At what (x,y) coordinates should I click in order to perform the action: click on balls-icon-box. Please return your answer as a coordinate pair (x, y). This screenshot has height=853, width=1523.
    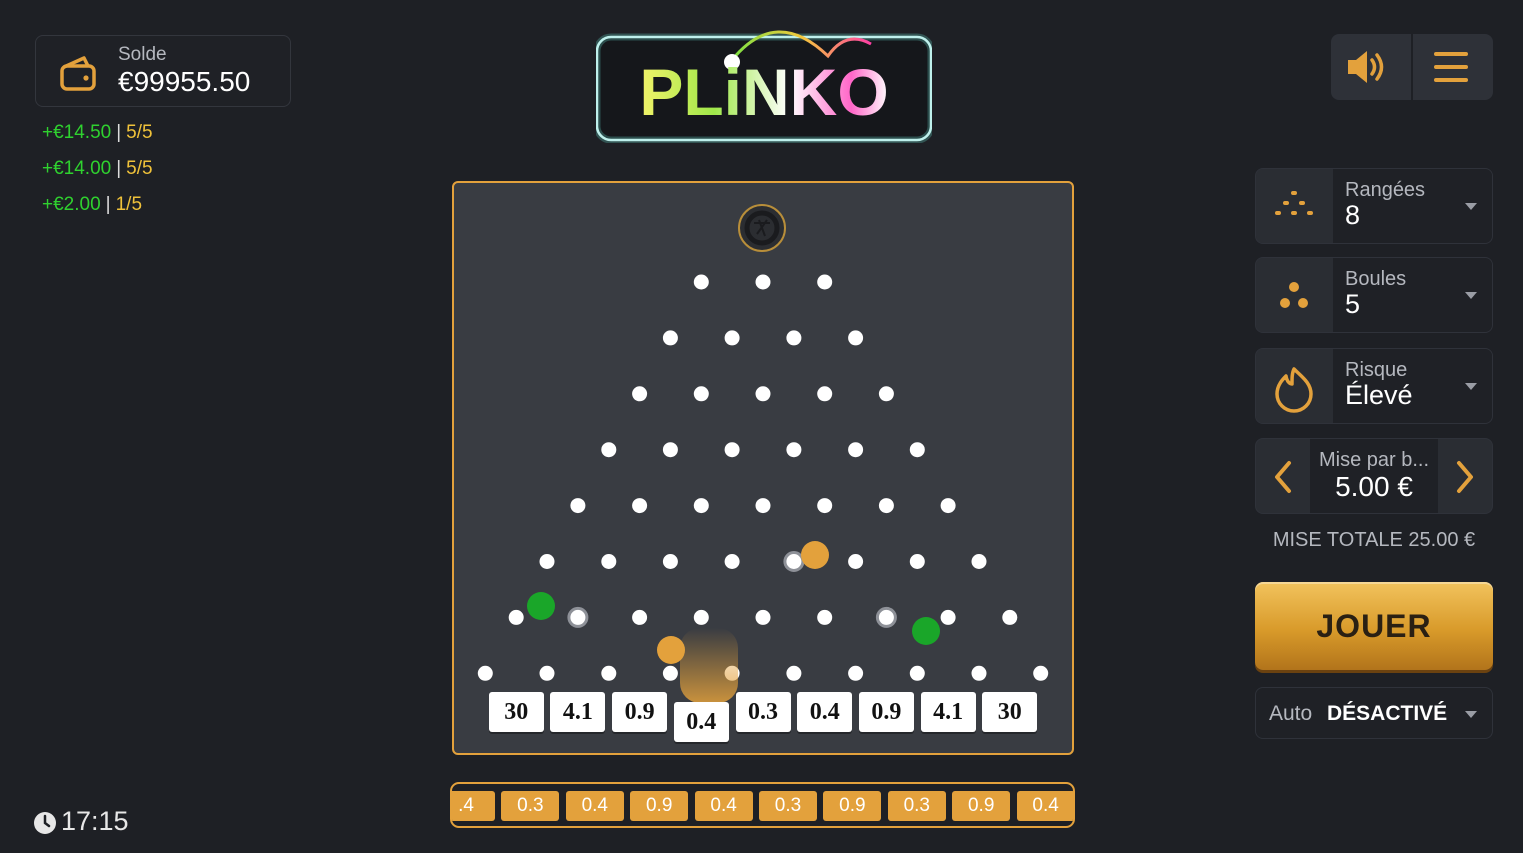
    Looking at the image, I should click on (1294, 295).